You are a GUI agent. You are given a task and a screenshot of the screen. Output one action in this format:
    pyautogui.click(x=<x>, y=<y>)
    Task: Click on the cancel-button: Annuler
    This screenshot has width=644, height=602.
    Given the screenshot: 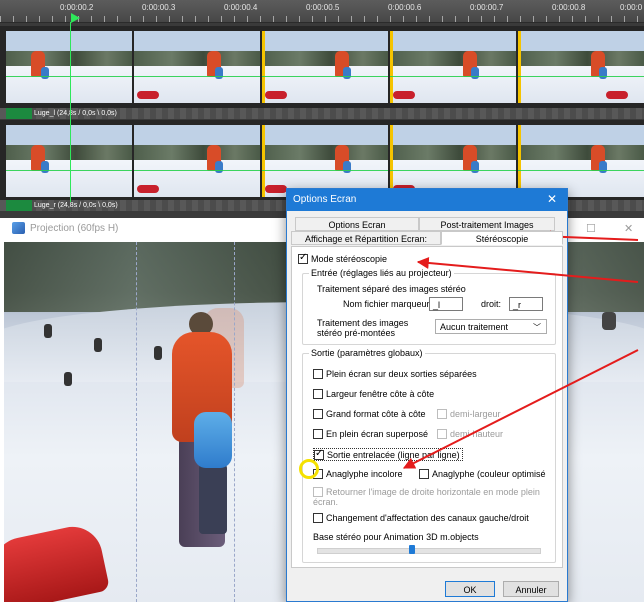 What is the action you would take?
    pyautogui.click(x=531, y=589)
    